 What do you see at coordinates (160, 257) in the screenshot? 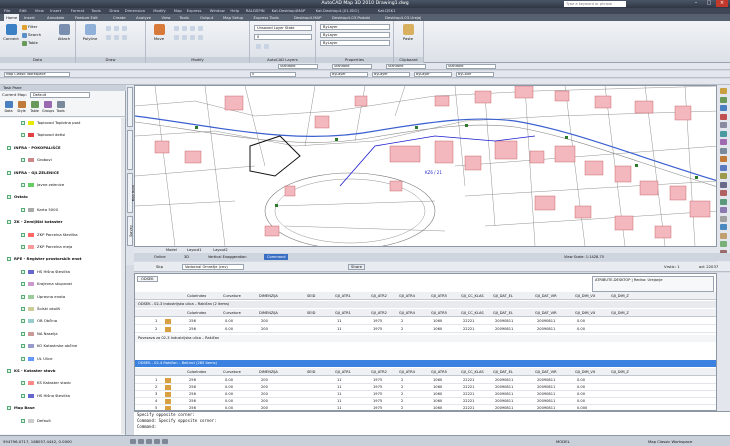
I see `command-tab: Online` at bounding box center [160, 257].